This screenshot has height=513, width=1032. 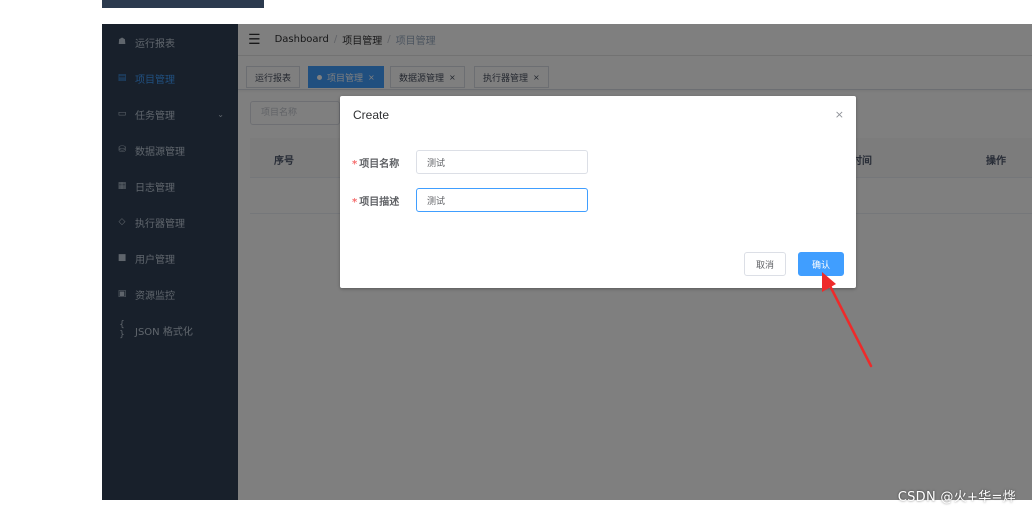 What do you see at coordinates (376, 202) in the screenshot?
I see `field-label: * 项目描述` at bounding box center [376, 202].